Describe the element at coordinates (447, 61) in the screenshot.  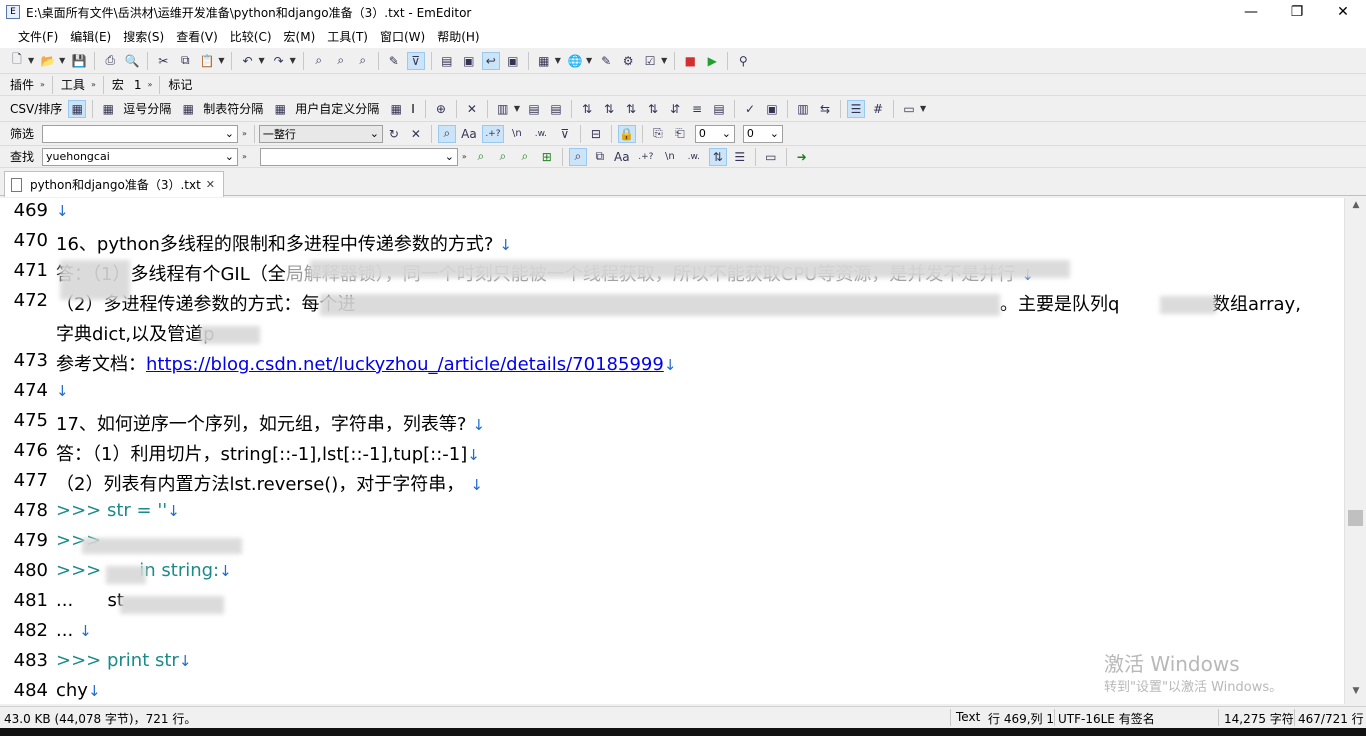
I see `view-icon: ▤` at that location.